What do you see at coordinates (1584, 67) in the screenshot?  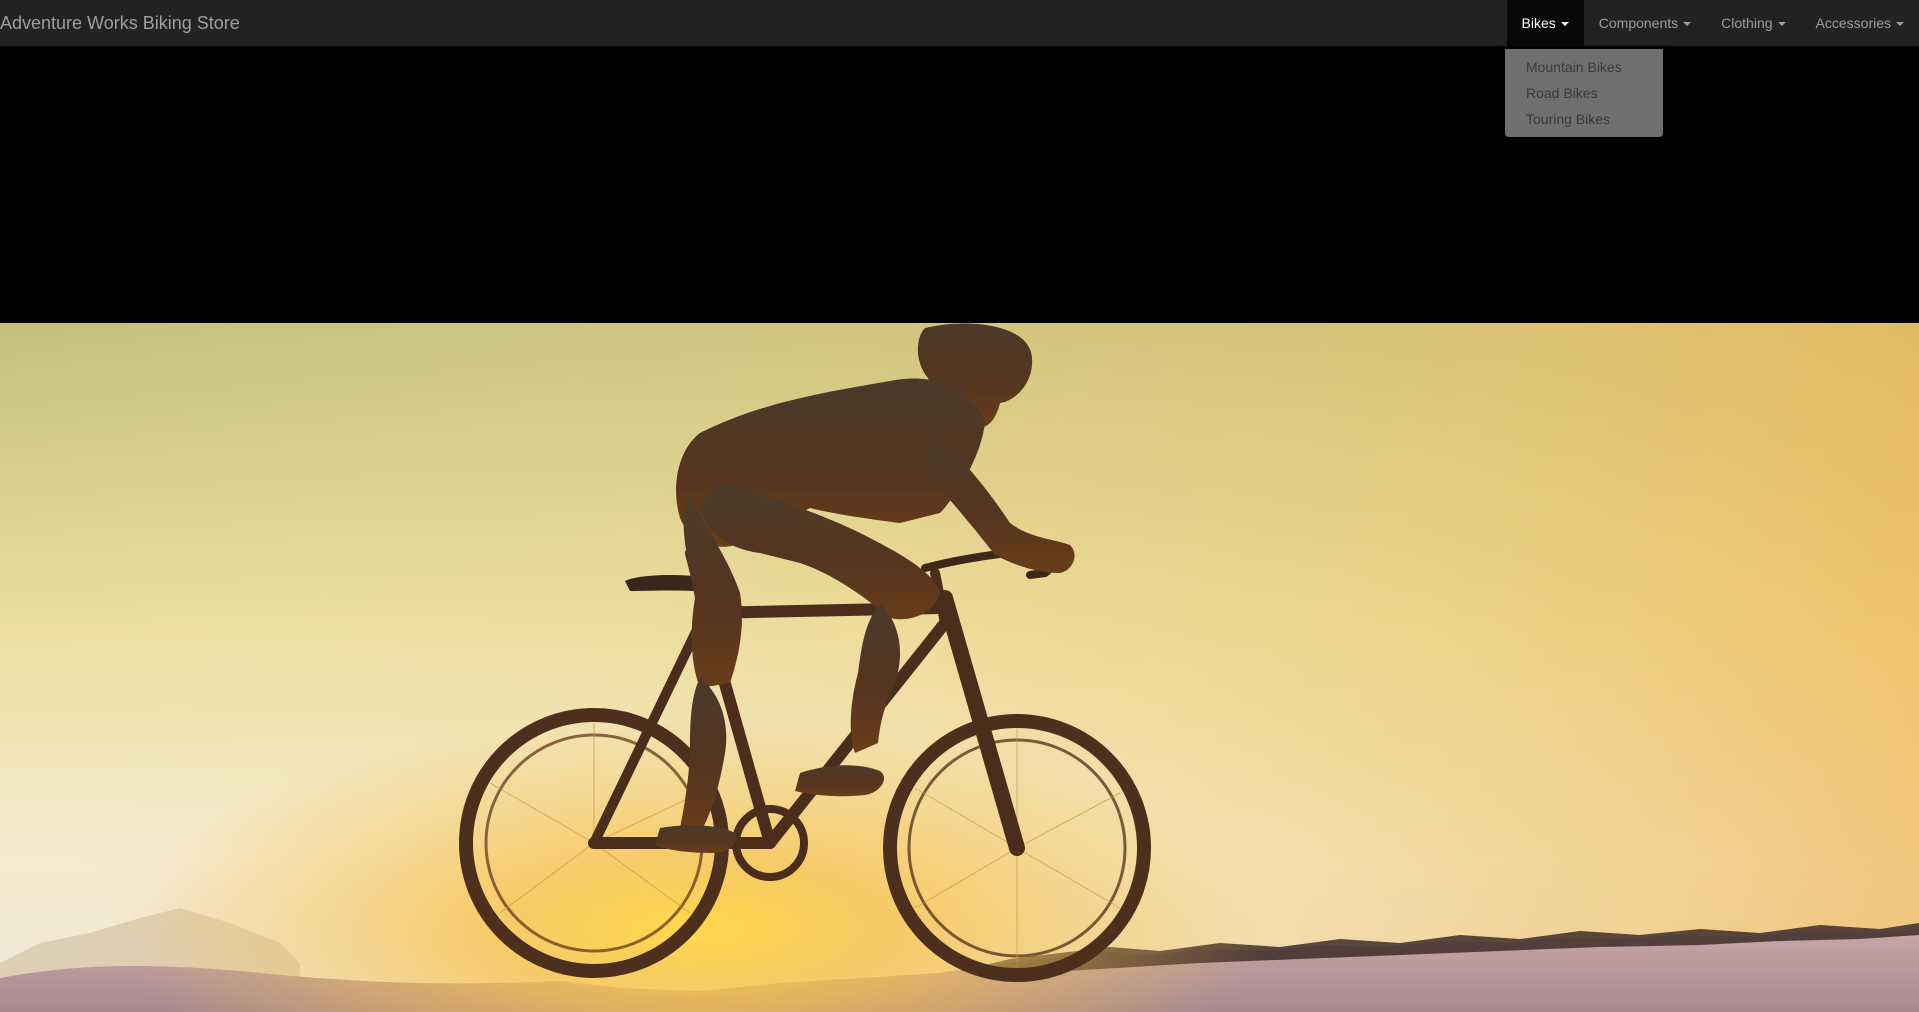 I see `menu-item-mountain-bikes: Mountain Bikes` at bounding box center [1584, 67].